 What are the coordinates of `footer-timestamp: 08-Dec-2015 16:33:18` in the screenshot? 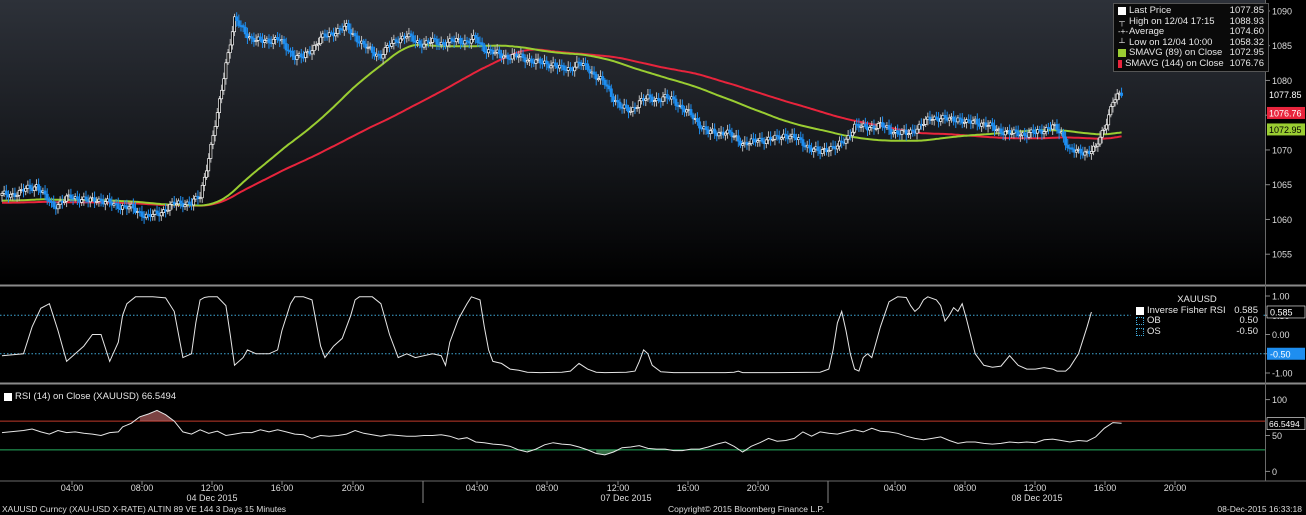 It's located at (1259, 509).